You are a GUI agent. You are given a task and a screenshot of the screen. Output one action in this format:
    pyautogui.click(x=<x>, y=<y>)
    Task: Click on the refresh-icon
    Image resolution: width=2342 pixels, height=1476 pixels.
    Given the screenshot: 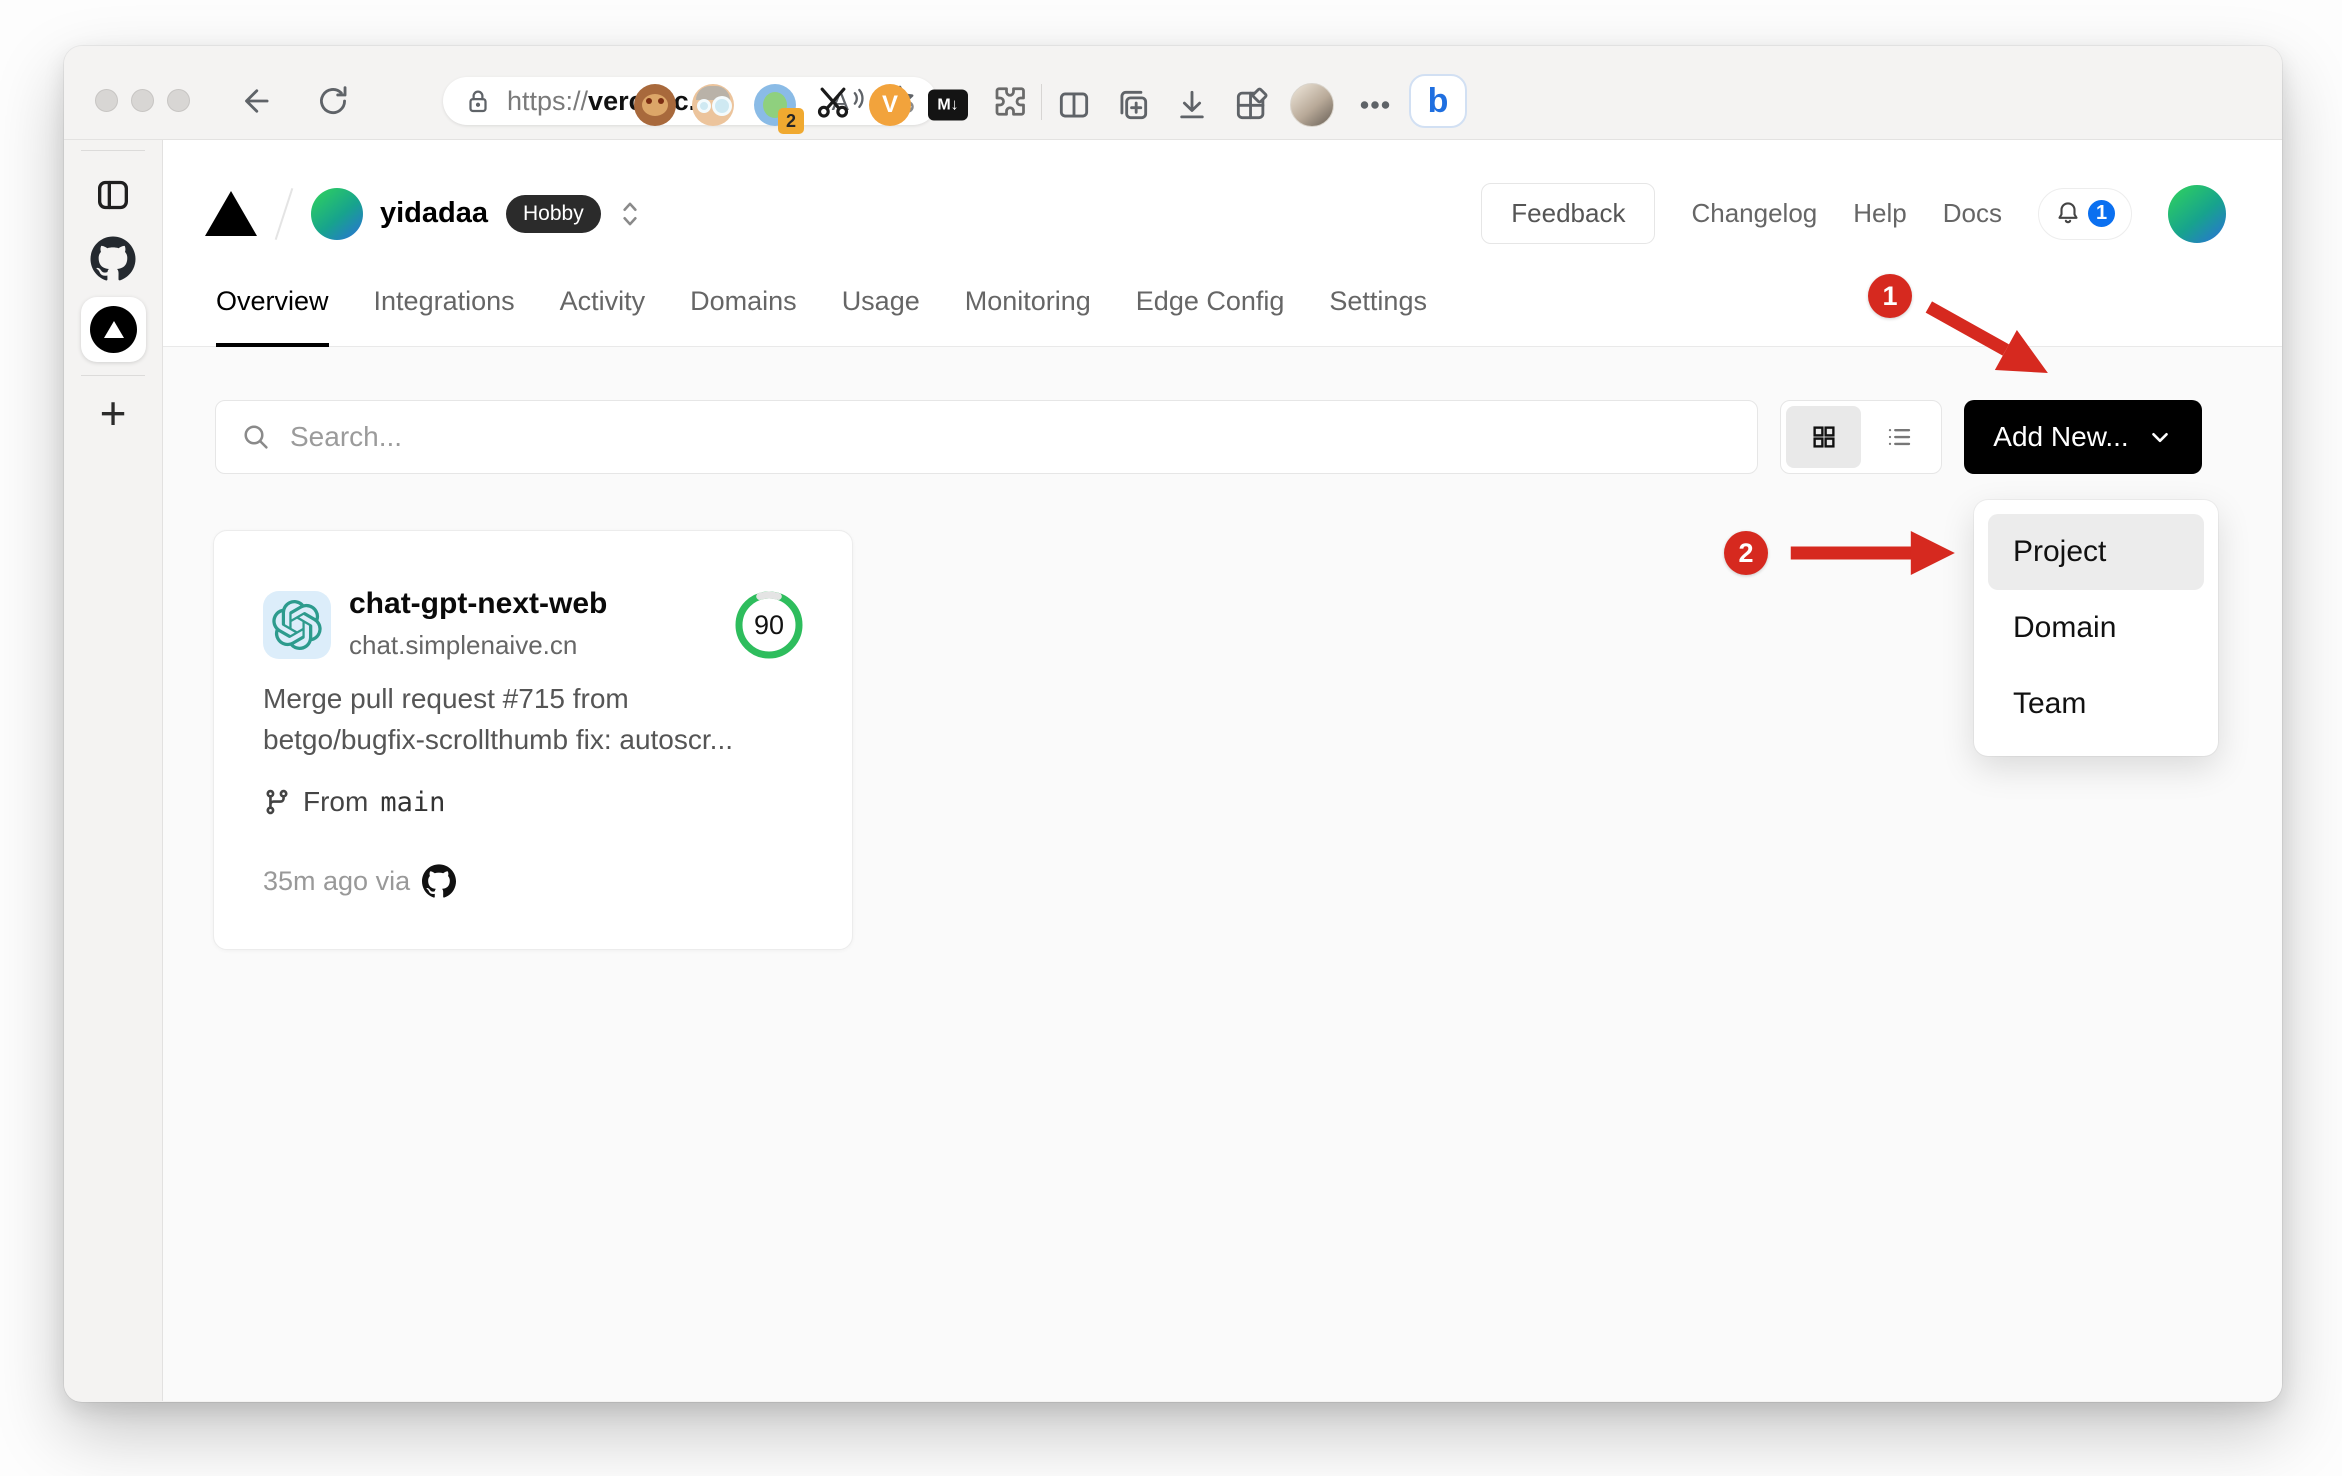 What is the action you would take?
    pyautogui.click(x=333, y=100)
    